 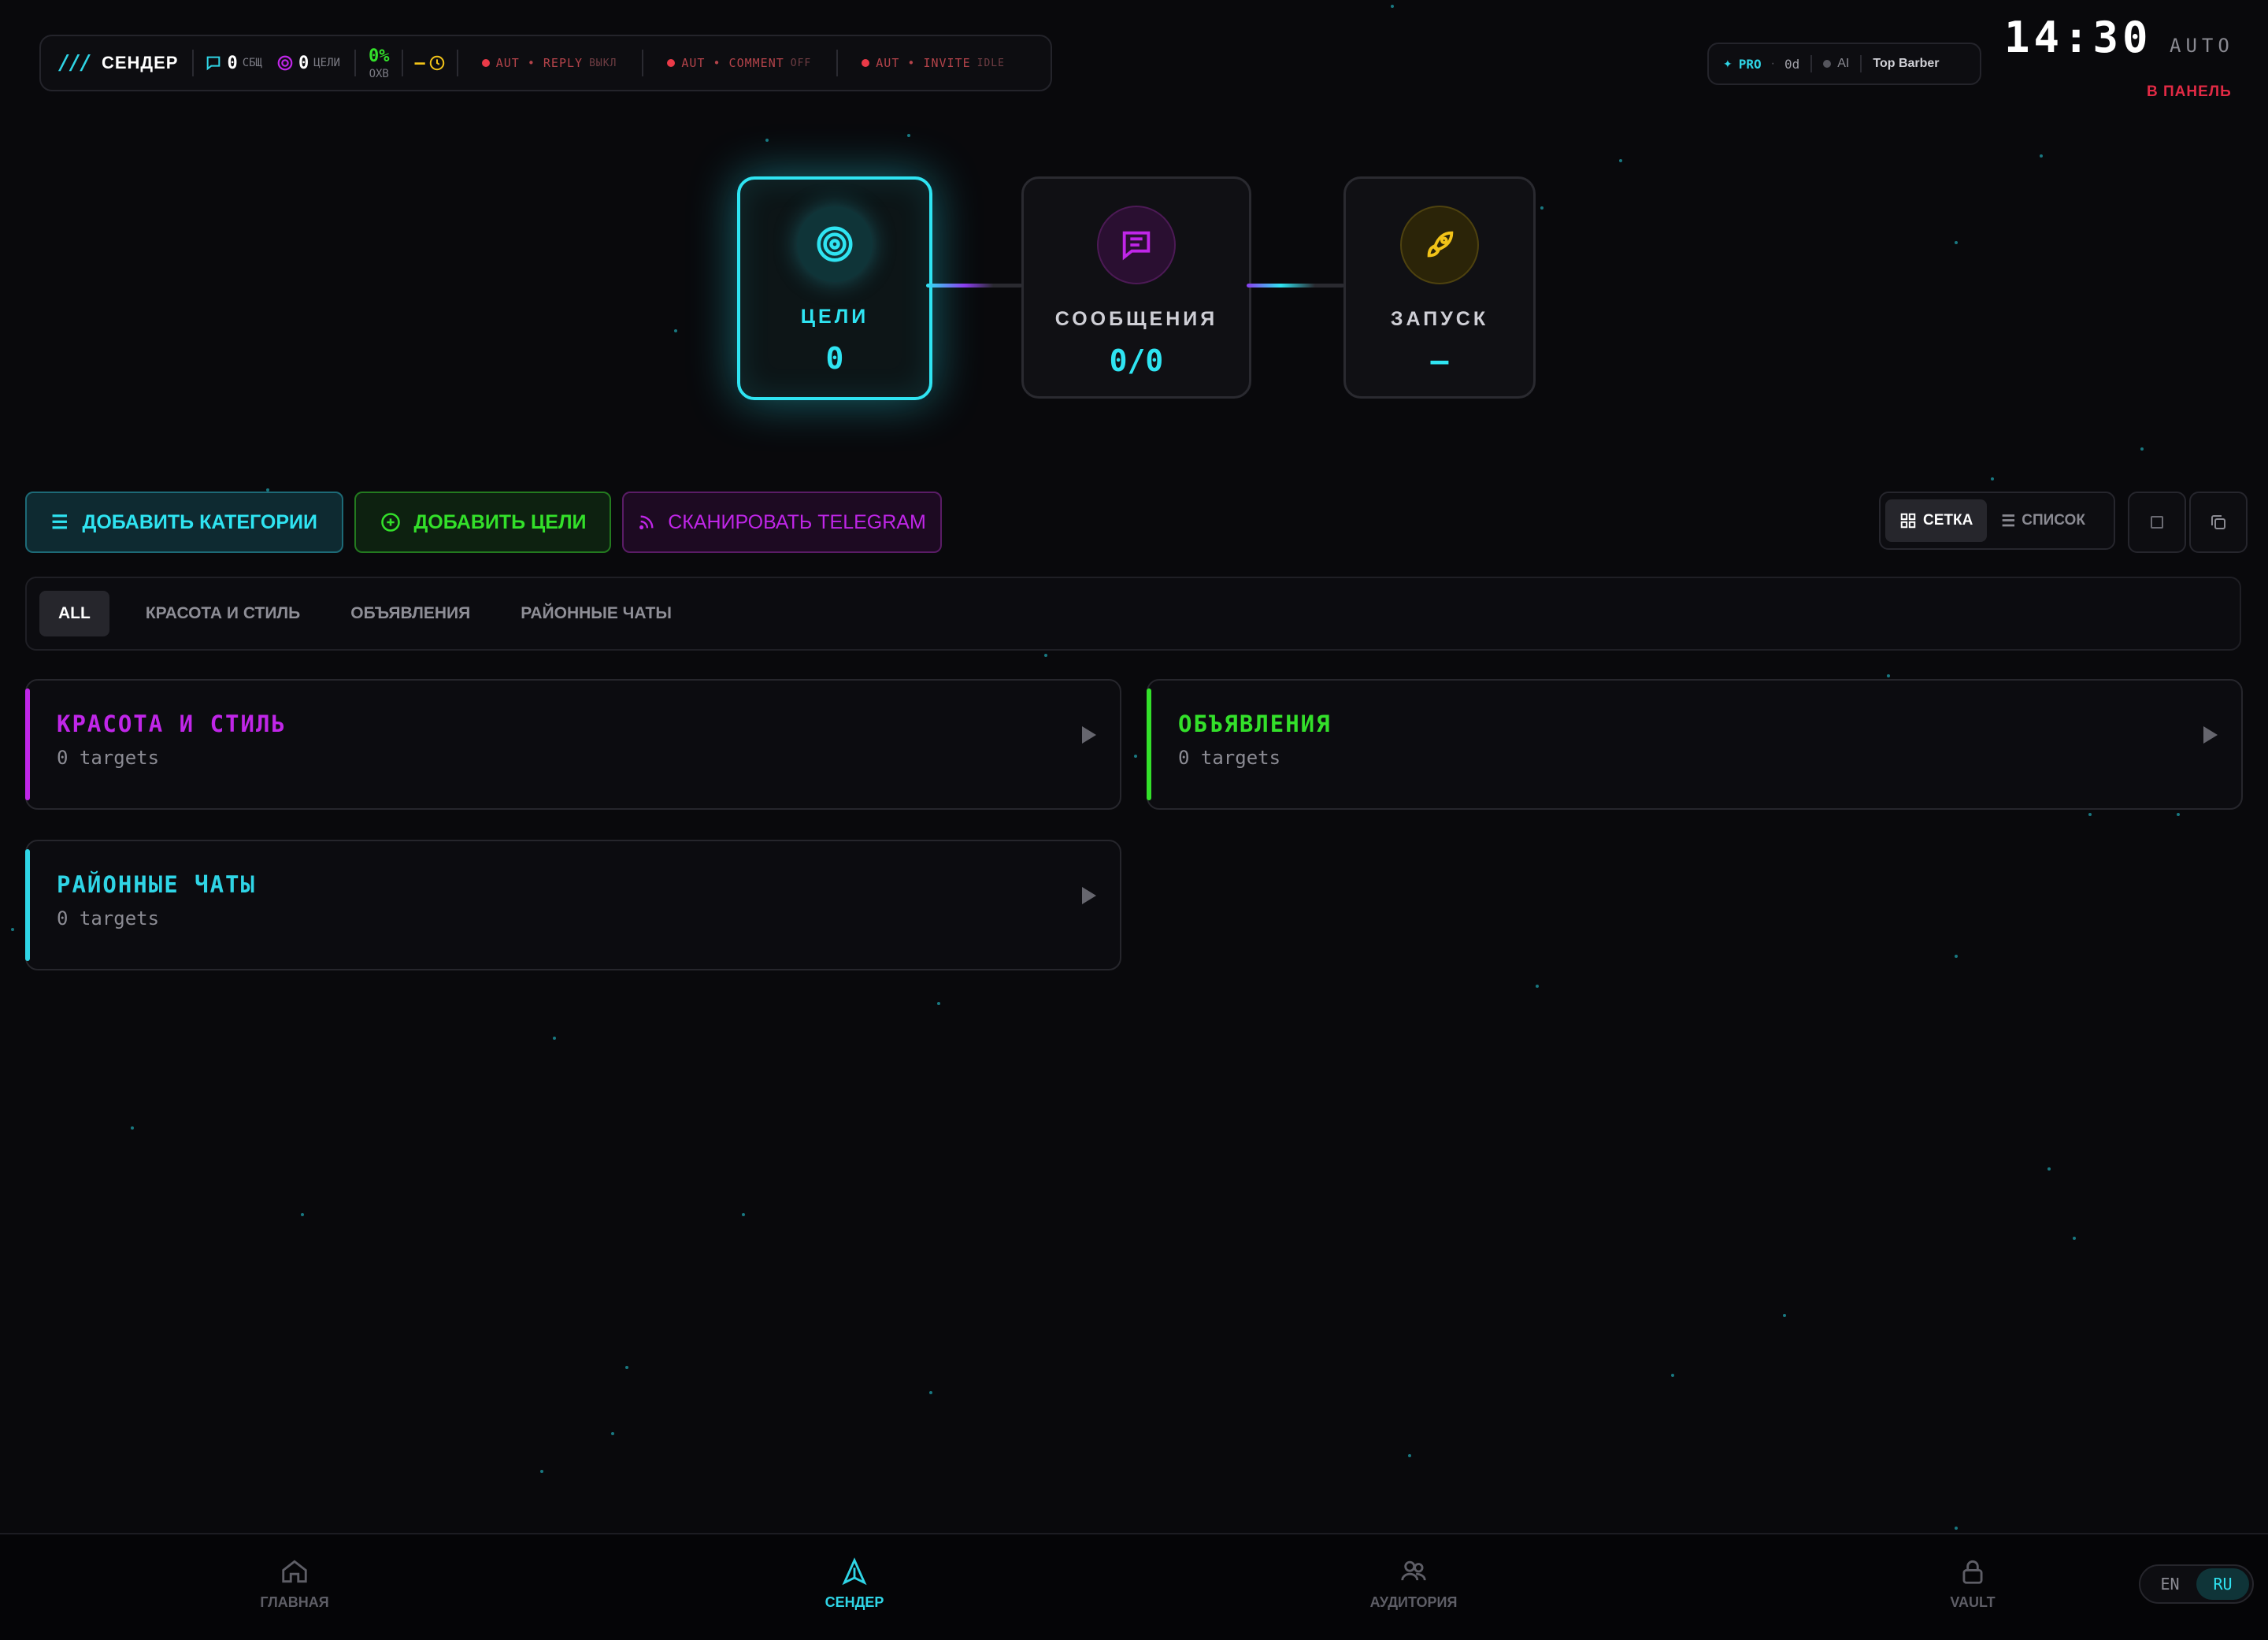 I want to click on pipeline-step-messages: СООБЩЕНИЯ 0/0, so click(x=1136, y=287).